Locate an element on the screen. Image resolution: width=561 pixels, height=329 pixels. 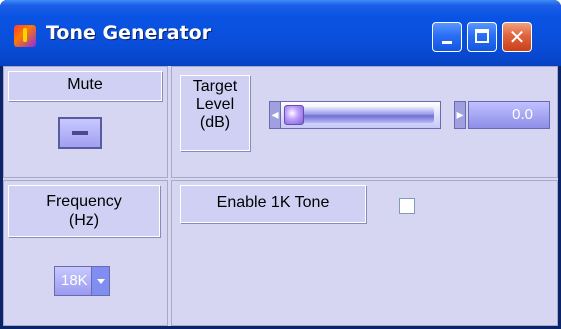
target-level-label-line3: (dB) is located at coordinates (215, 122).